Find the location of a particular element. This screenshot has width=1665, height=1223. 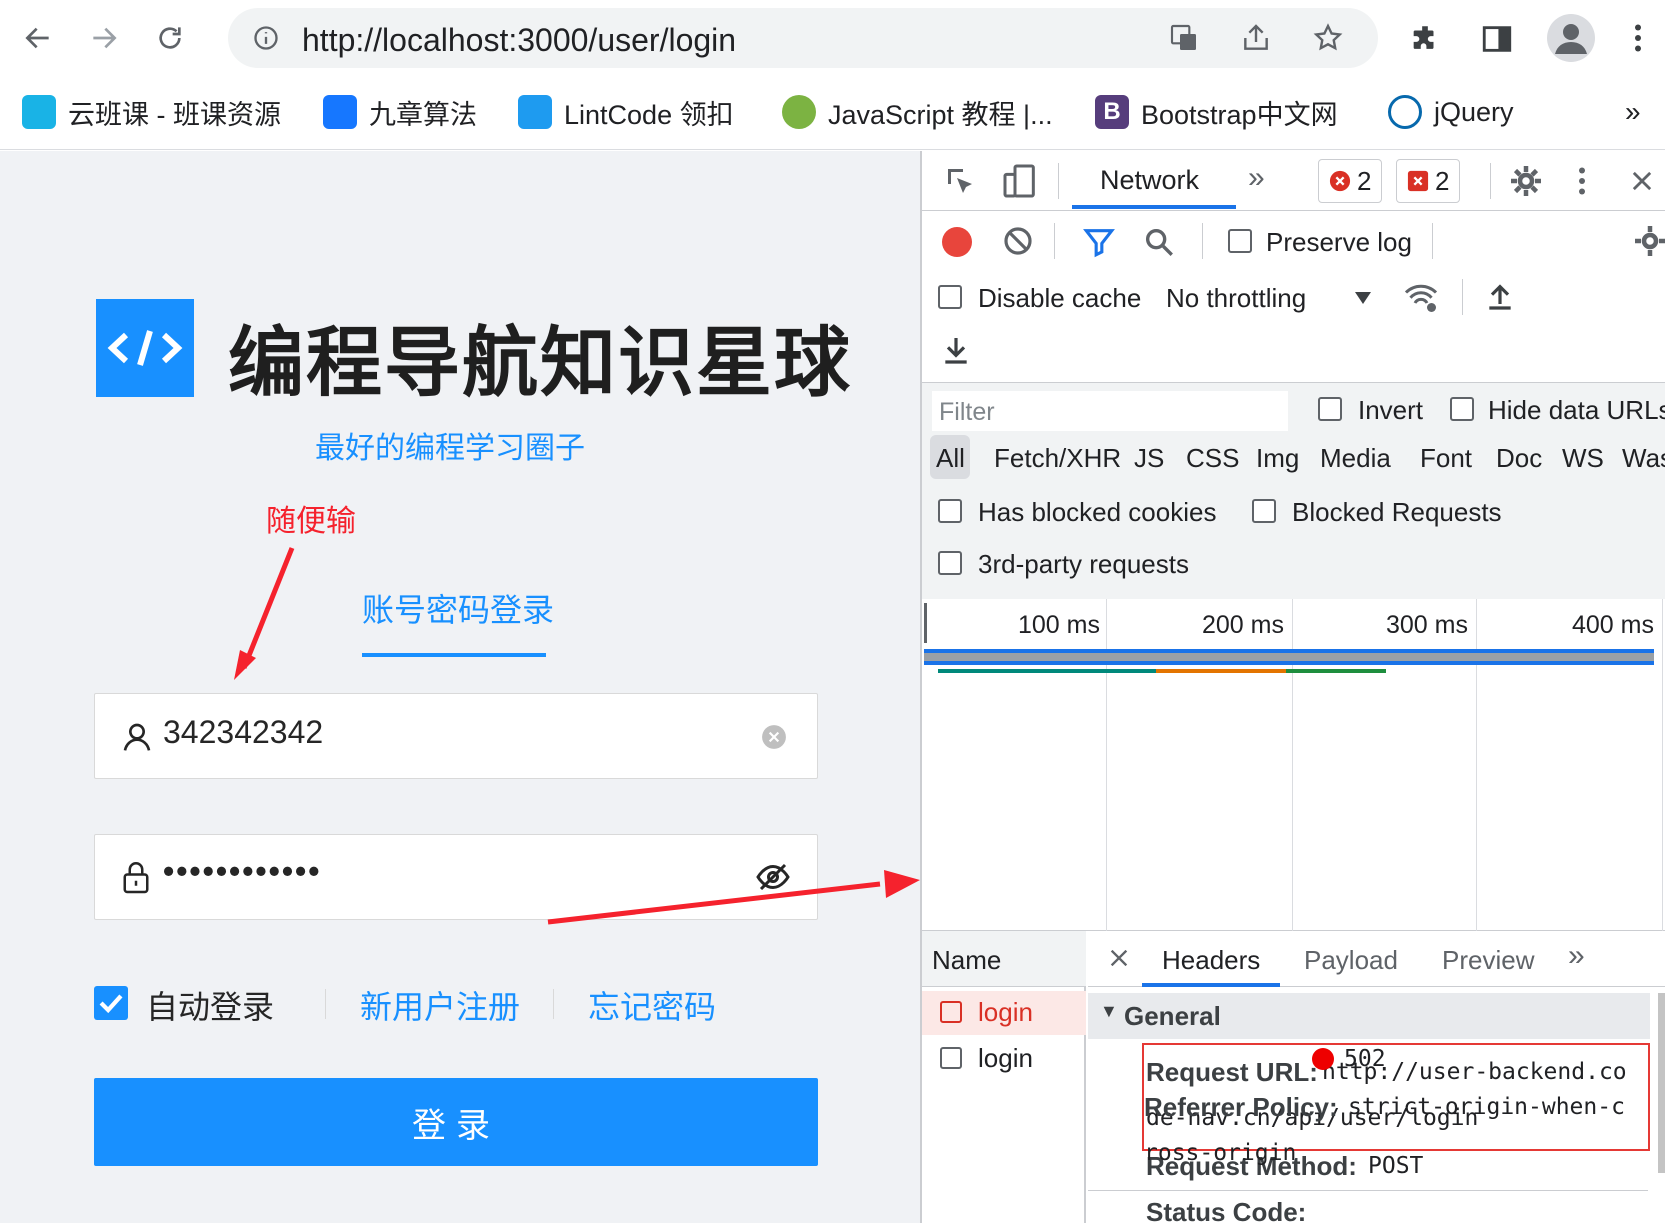

lock-icon is located at coordinates (136, 878).